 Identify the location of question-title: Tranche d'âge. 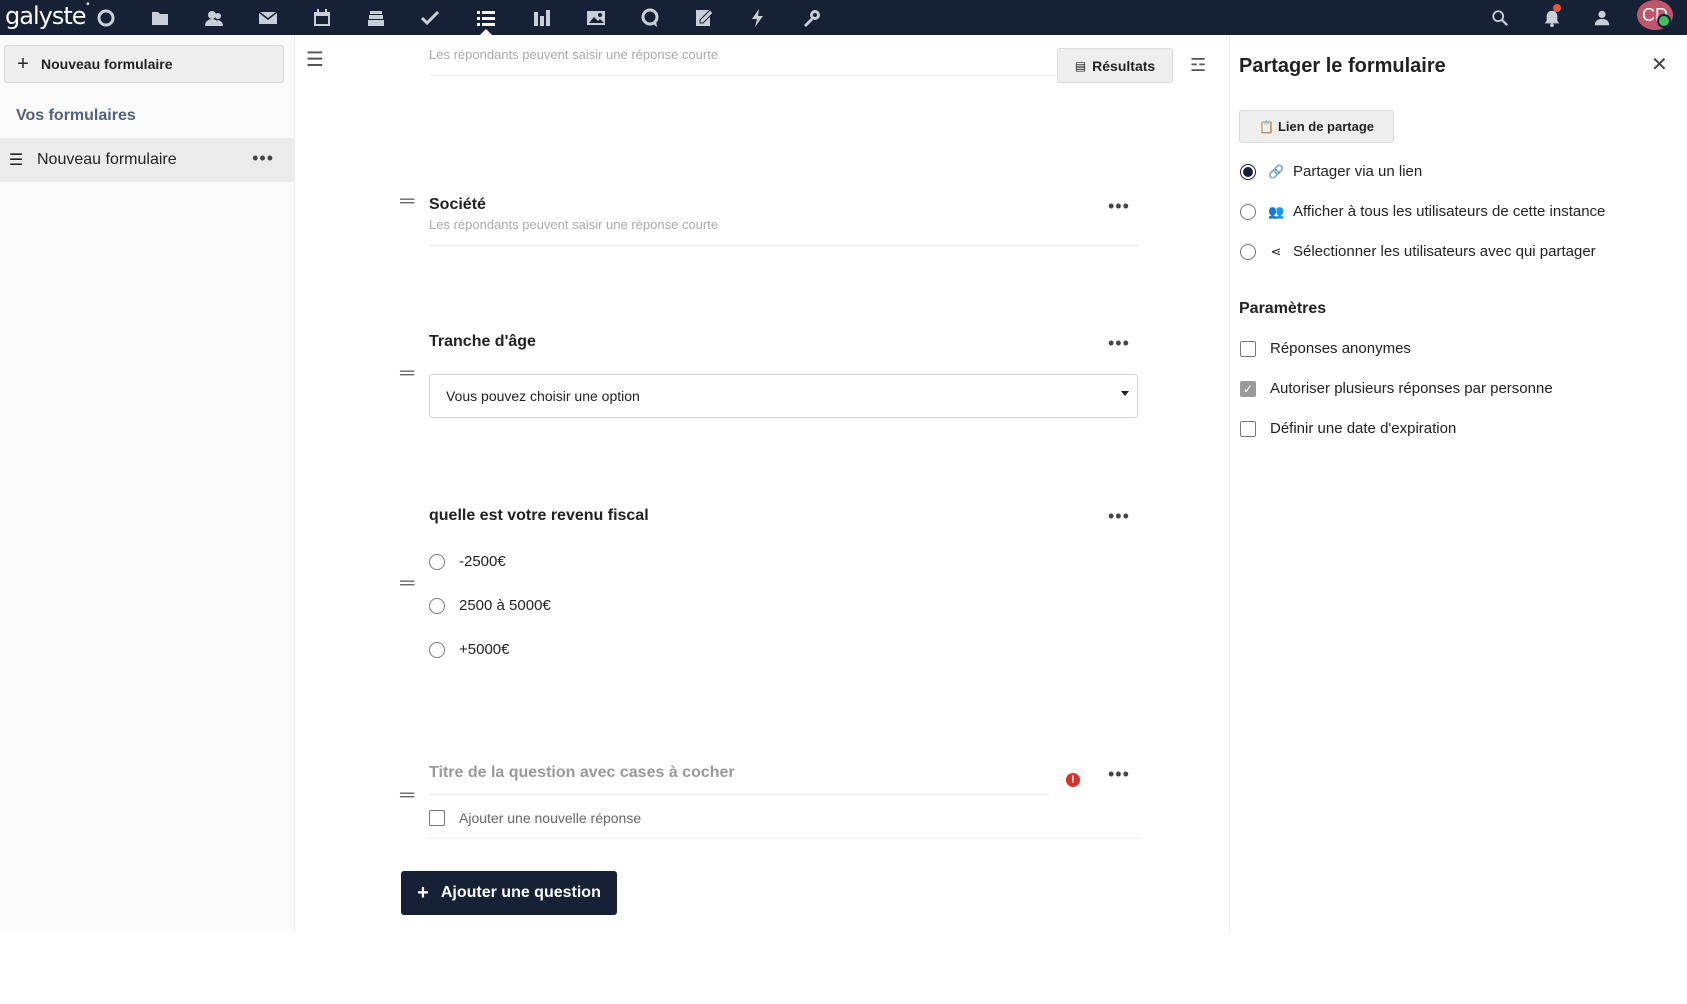
(482, 342).